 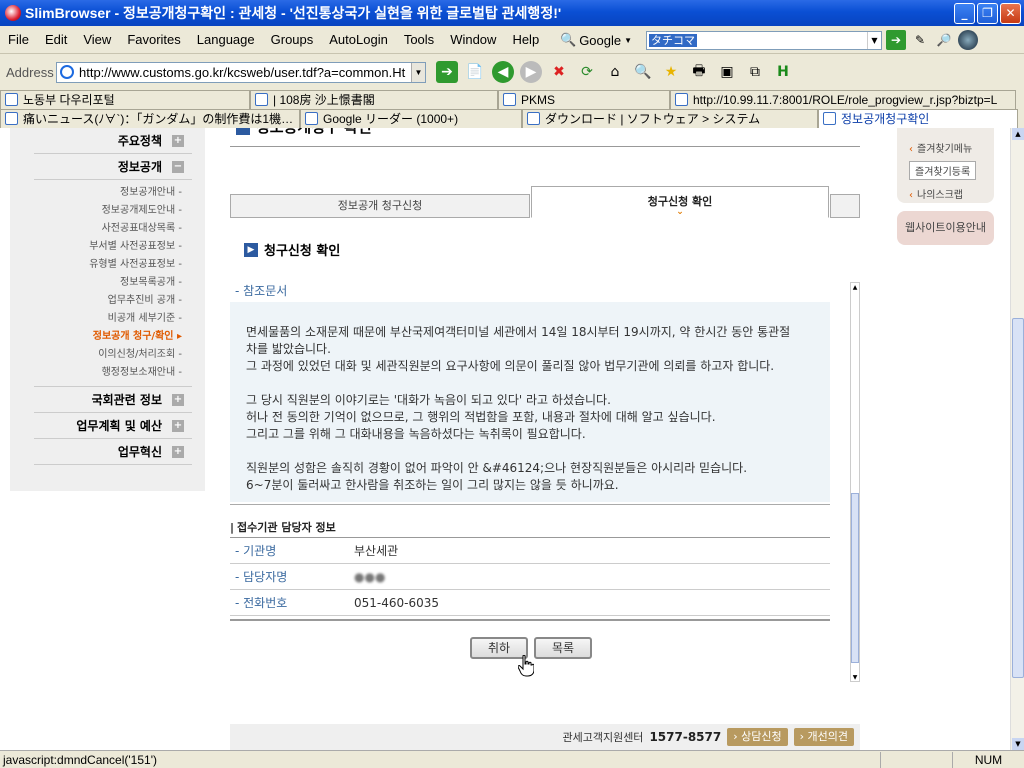 What do you see at coordinates (113, 426) in the screenshot?
I see `sidebar-section-plan-budget: 업무계획 및 예산 +` at bounding box center [113, 426].